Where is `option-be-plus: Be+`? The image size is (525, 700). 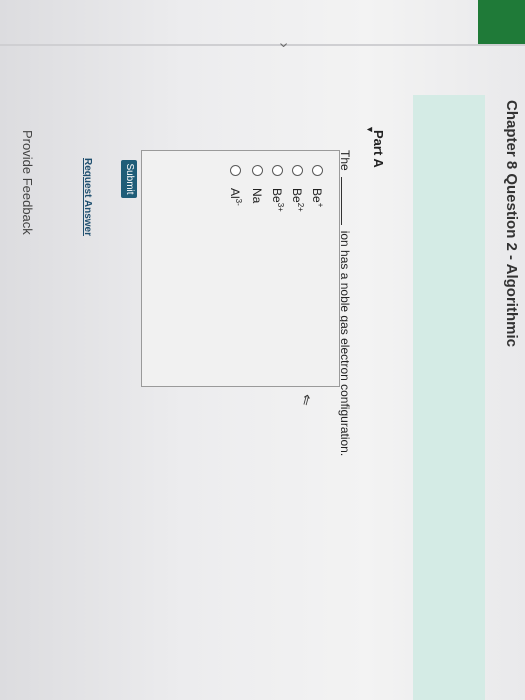
option-be-plus: Be+ is located at coordinates (317, 186).